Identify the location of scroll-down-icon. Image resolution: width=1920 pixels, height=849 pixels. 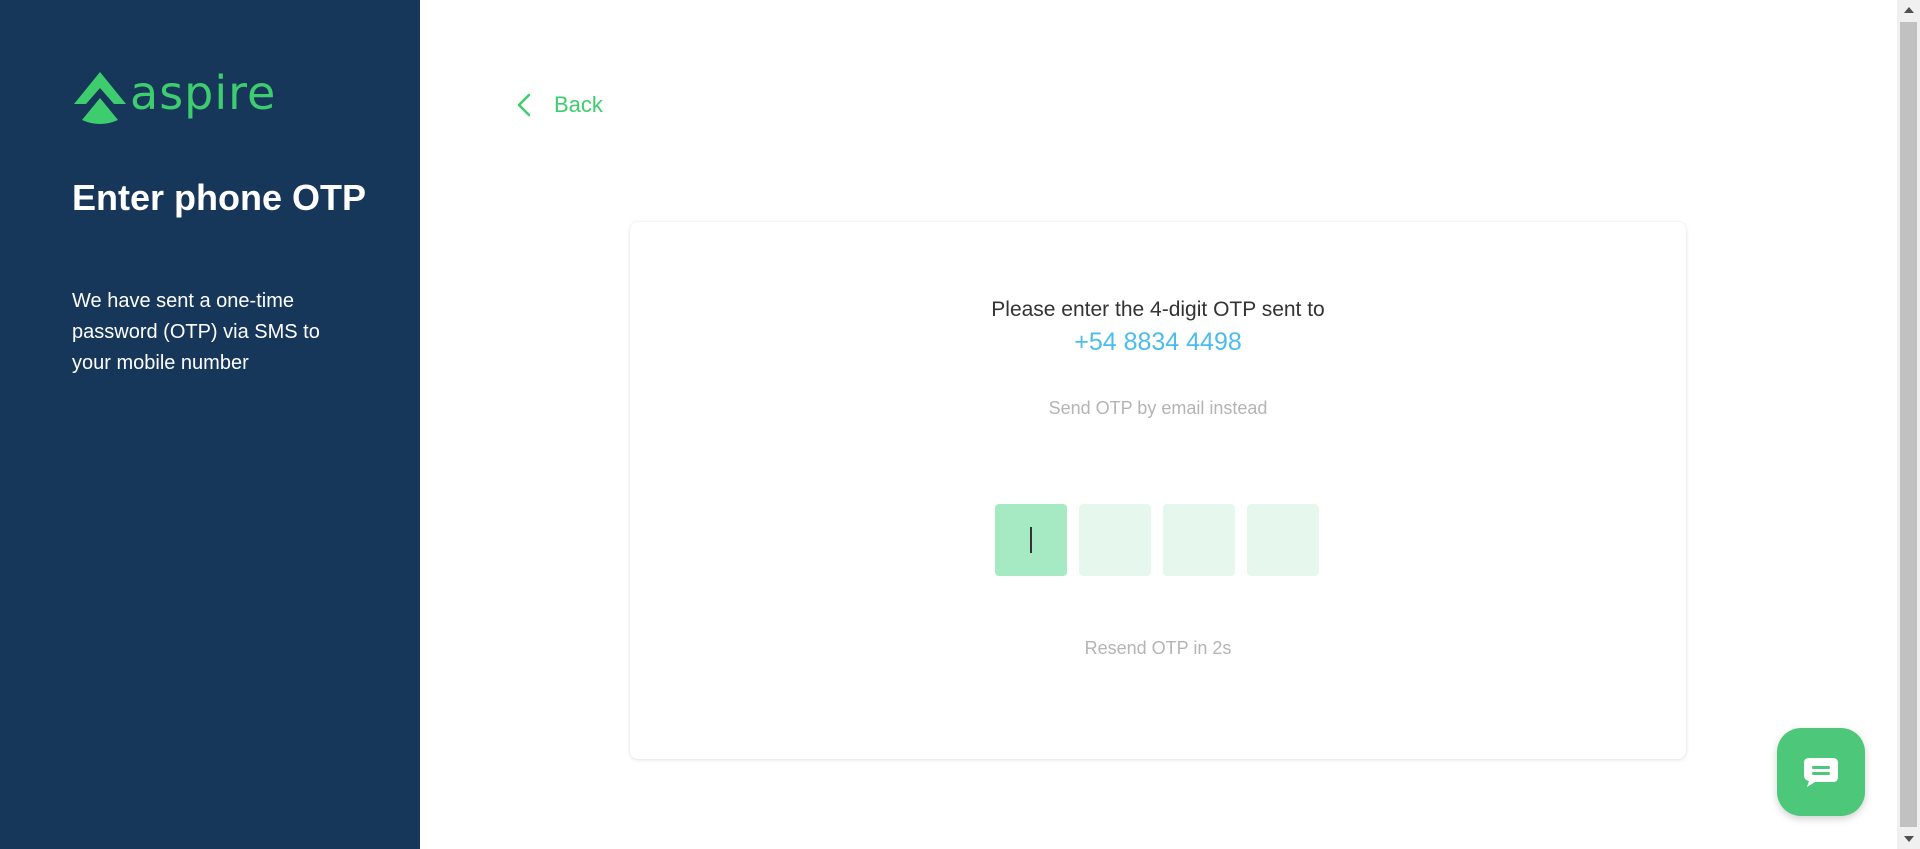
(1908, 839).